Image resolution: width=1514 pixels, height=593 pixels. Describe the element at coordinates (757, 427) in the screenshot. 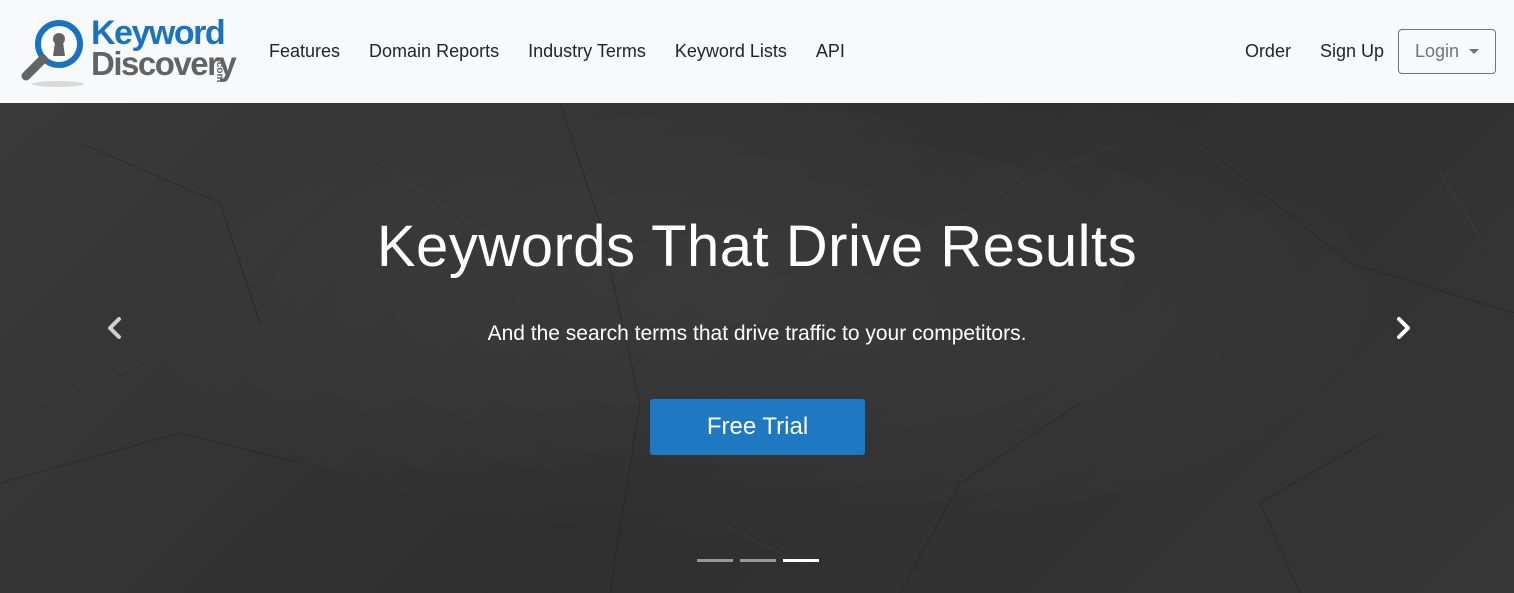

I see `free-trial-button: Free Trial` at that location.